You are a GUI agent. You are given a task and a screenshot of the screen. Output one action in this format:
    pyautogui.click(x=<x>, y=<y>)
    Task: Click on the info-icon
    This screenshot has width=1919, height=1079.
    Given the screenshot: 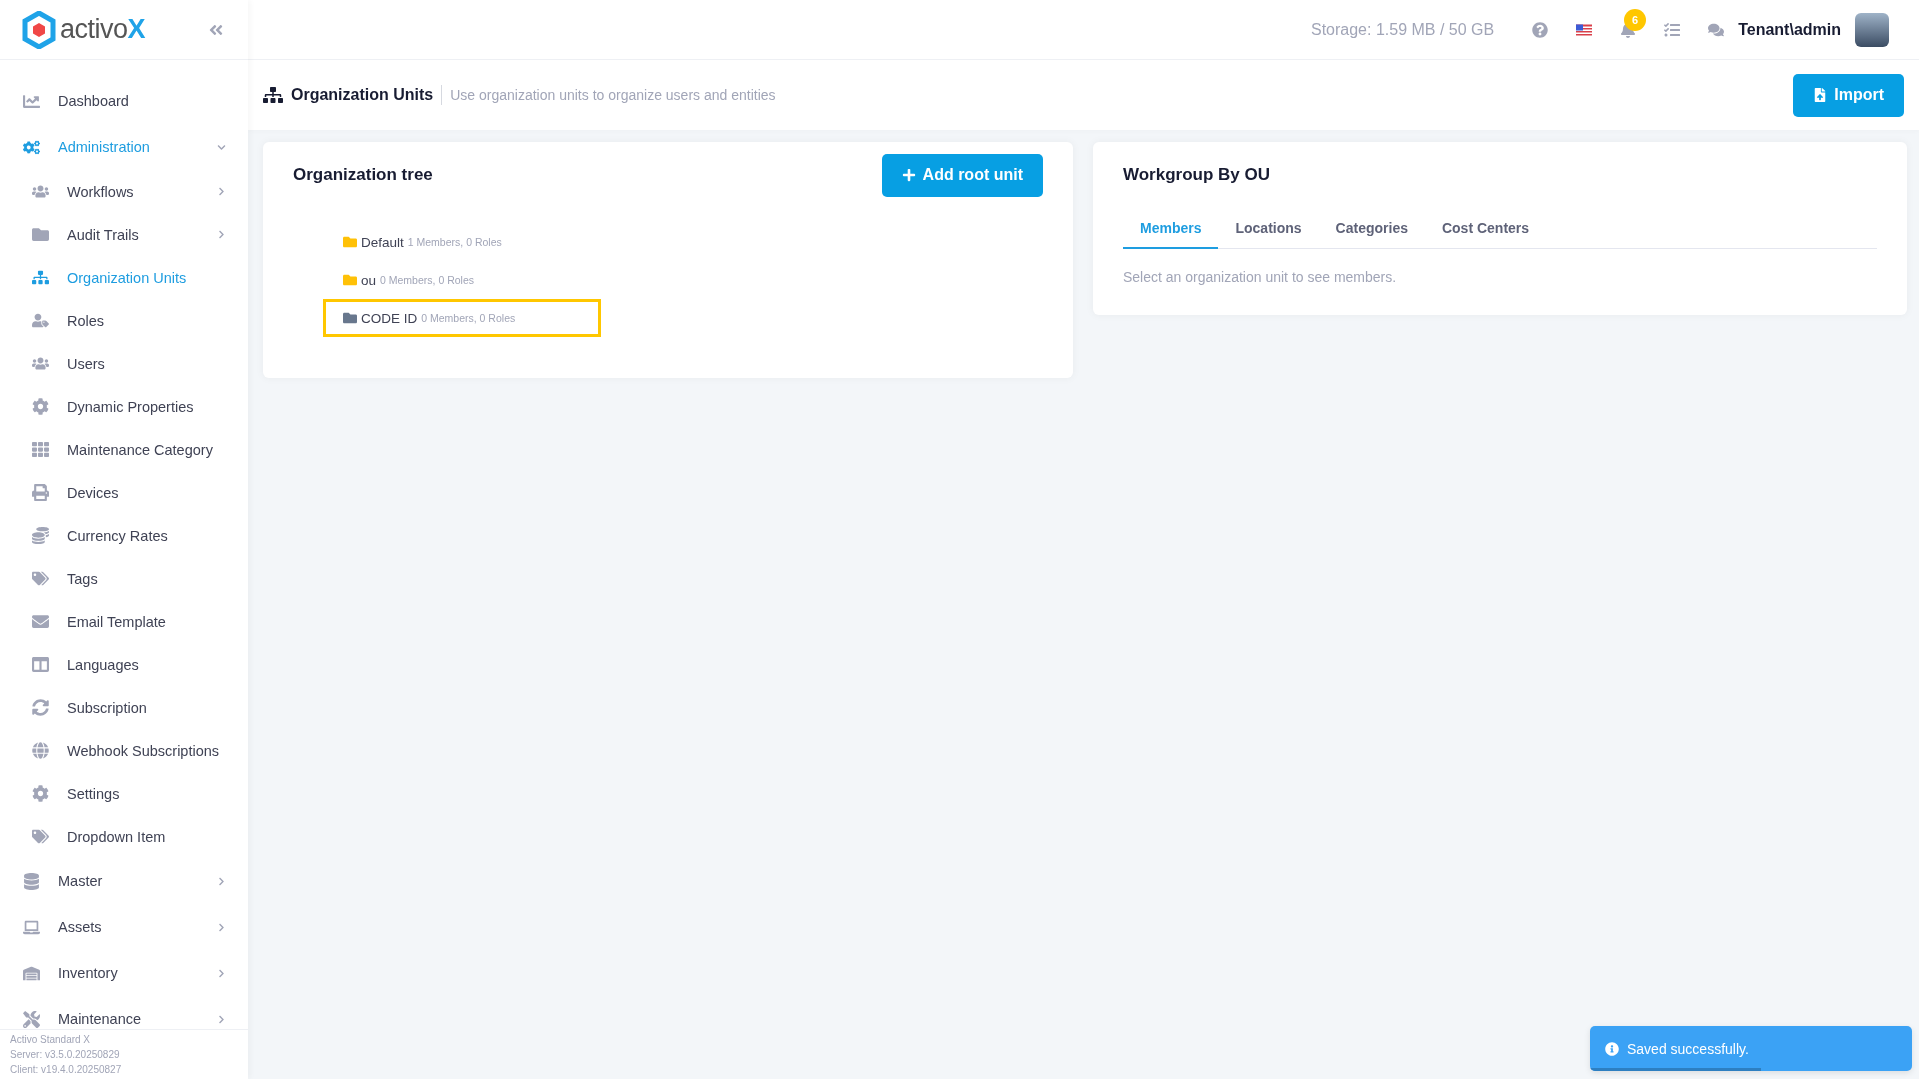 What is the action you would take?
    pyautogui.click(x=1612, y=1048)
    